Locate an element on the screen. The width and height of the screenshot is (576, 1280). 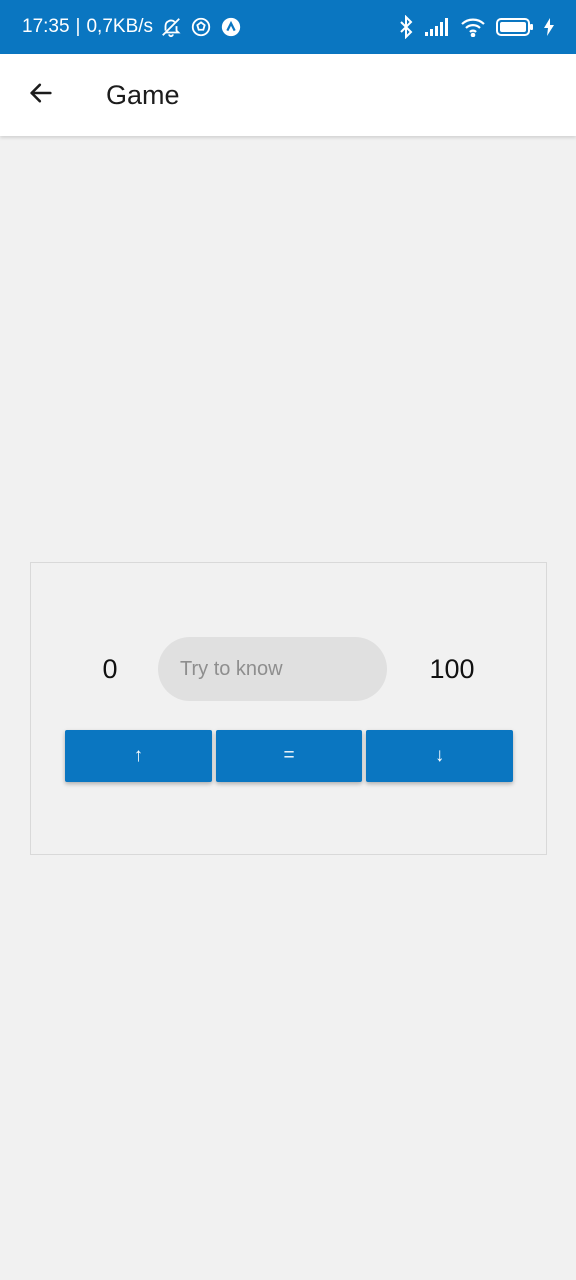
app-bar: Game is located at coordinates (288, 95).